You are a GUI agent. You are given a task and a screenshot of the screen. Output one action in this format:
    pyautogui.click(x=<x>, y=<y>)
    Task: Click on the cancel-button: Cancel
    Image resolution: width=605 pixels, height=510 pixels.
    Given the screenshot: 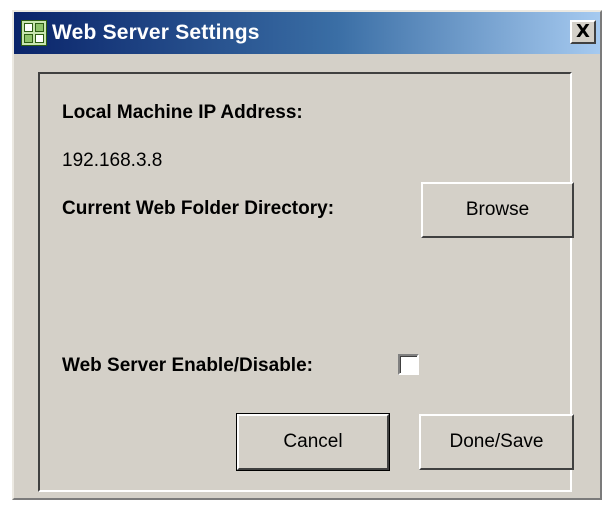 What is the action you would take?
    pyautogui.click(x=313, y=442)
    